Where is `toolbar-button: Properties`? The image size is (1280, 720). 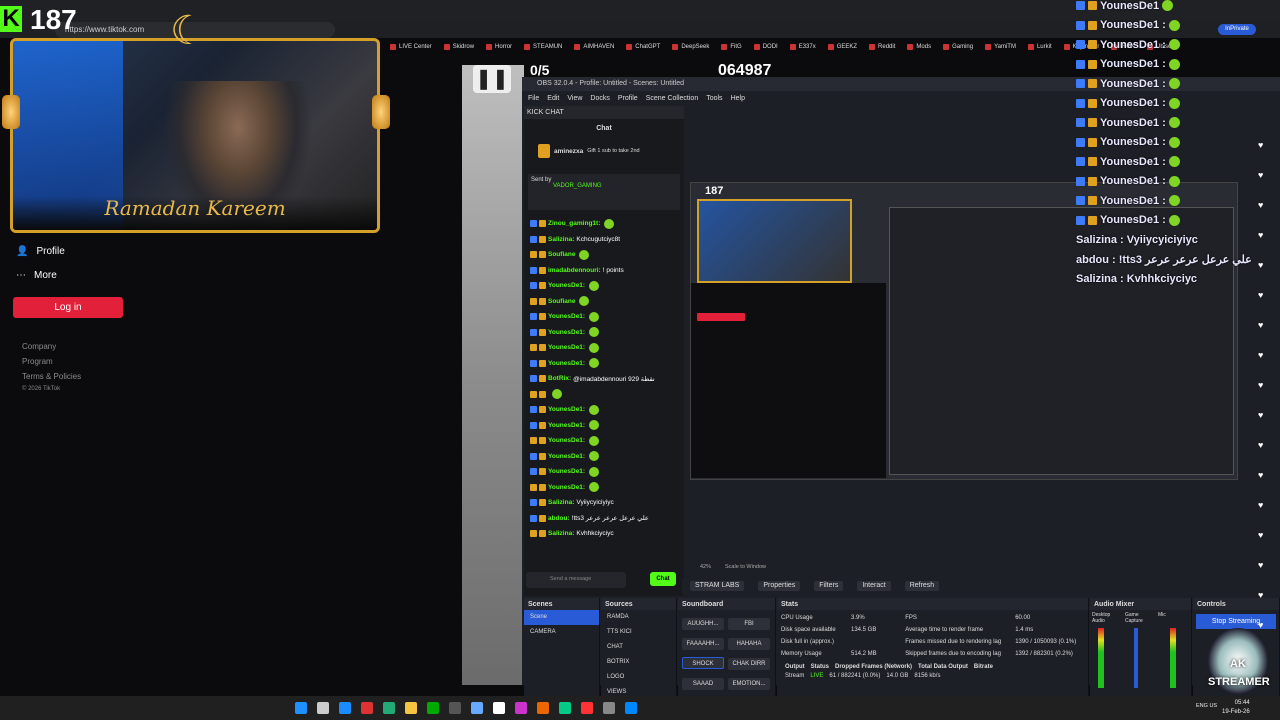 toolbar-button: Properties is located at coordinates (779, 586).